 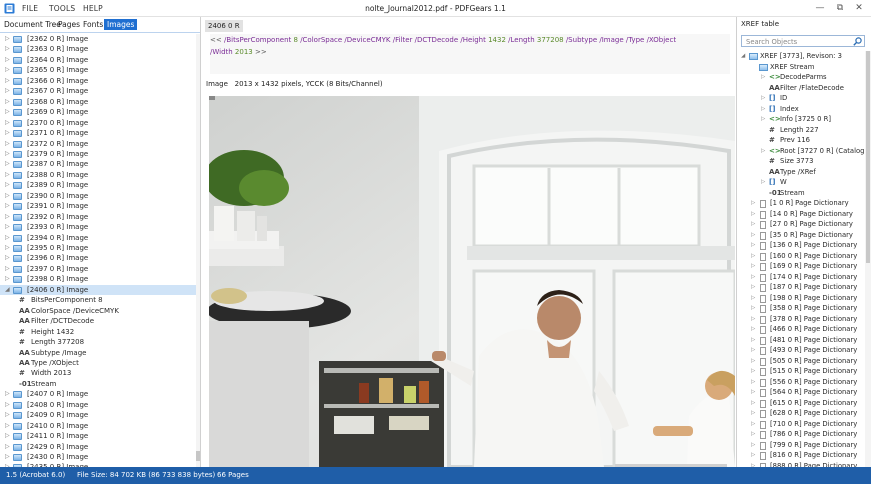 What do you see at coordinates (98, 238) in the screenshot?
I see `image-tree-item: ▷ [2394 0 R] Image` at bounding box center [98, 238].